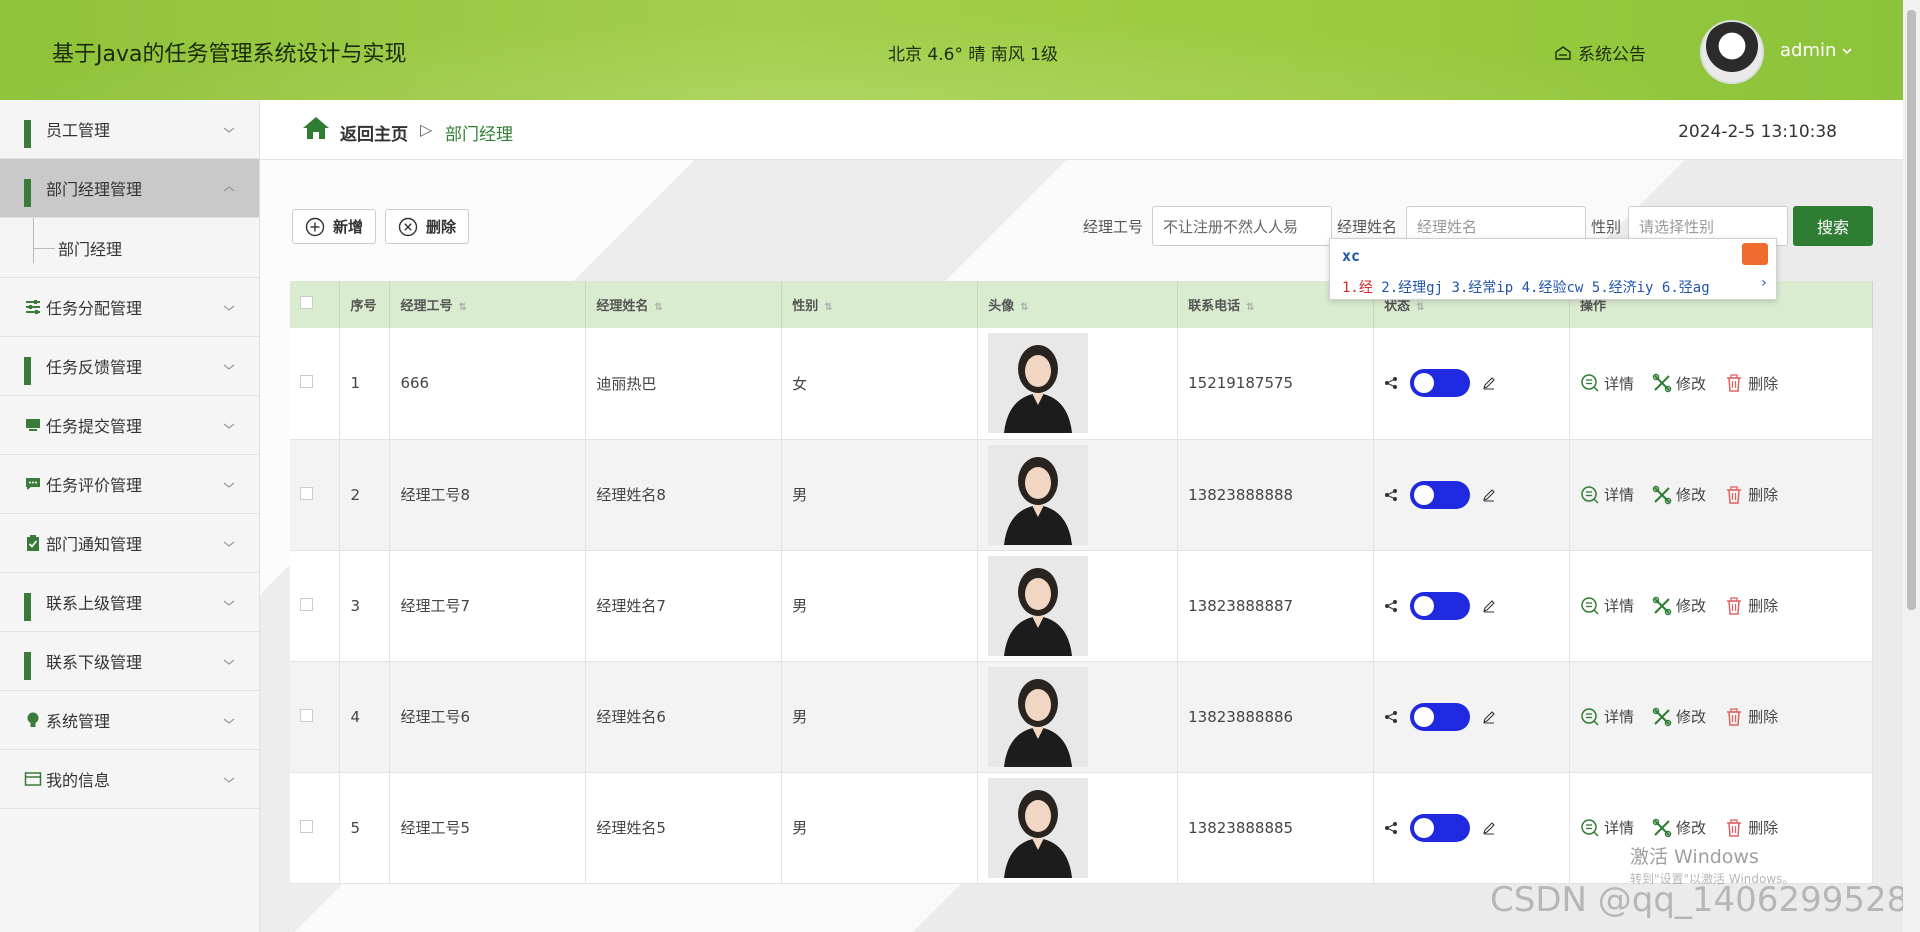 The height and width of the screenshot is (932, 1920). Describe the element at coordinates (1276, 717) in the screenshot. I see `cell-phone: 13823888886` at that location.